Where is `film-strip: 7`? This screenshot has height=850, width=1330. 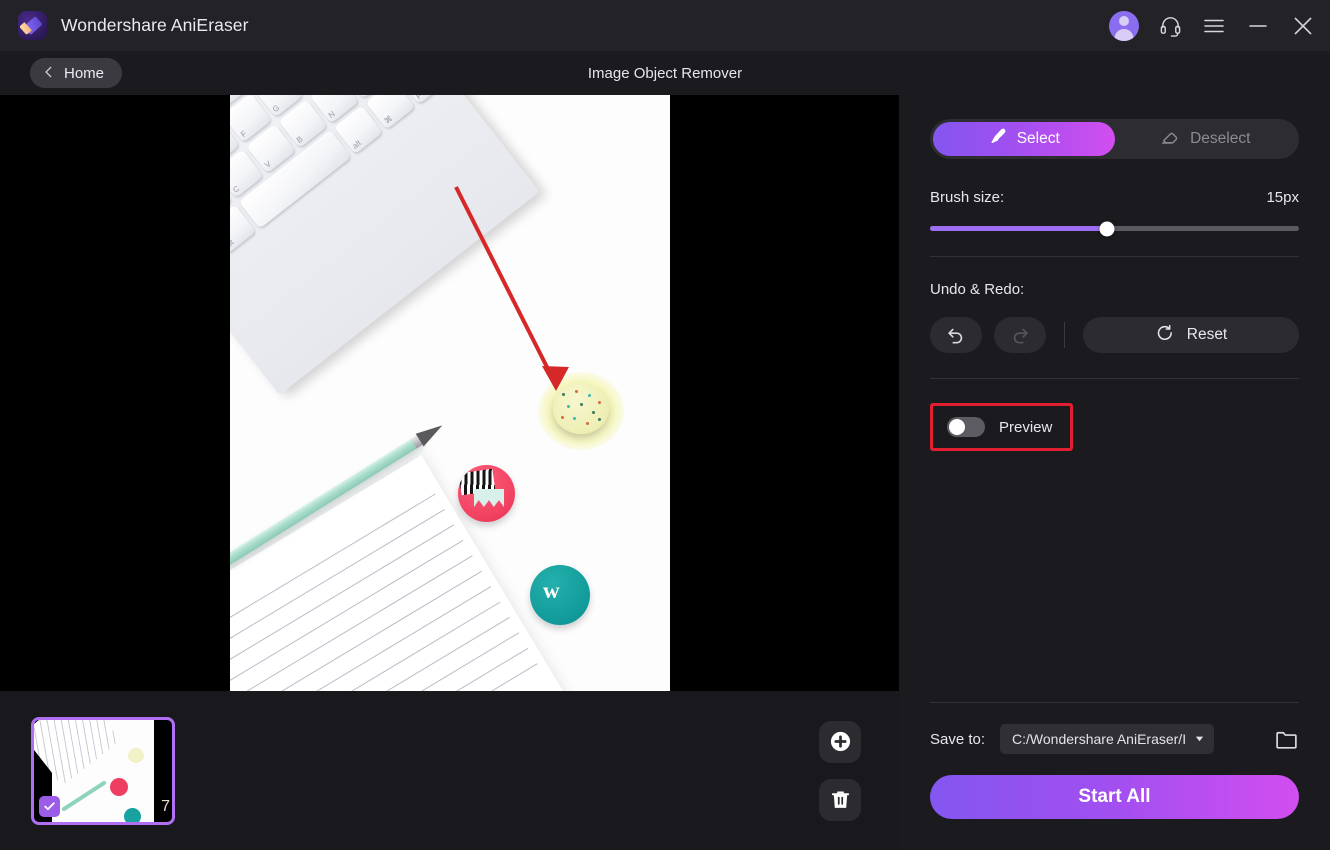 film-strip: 7 is located at coordinates (449, 770).